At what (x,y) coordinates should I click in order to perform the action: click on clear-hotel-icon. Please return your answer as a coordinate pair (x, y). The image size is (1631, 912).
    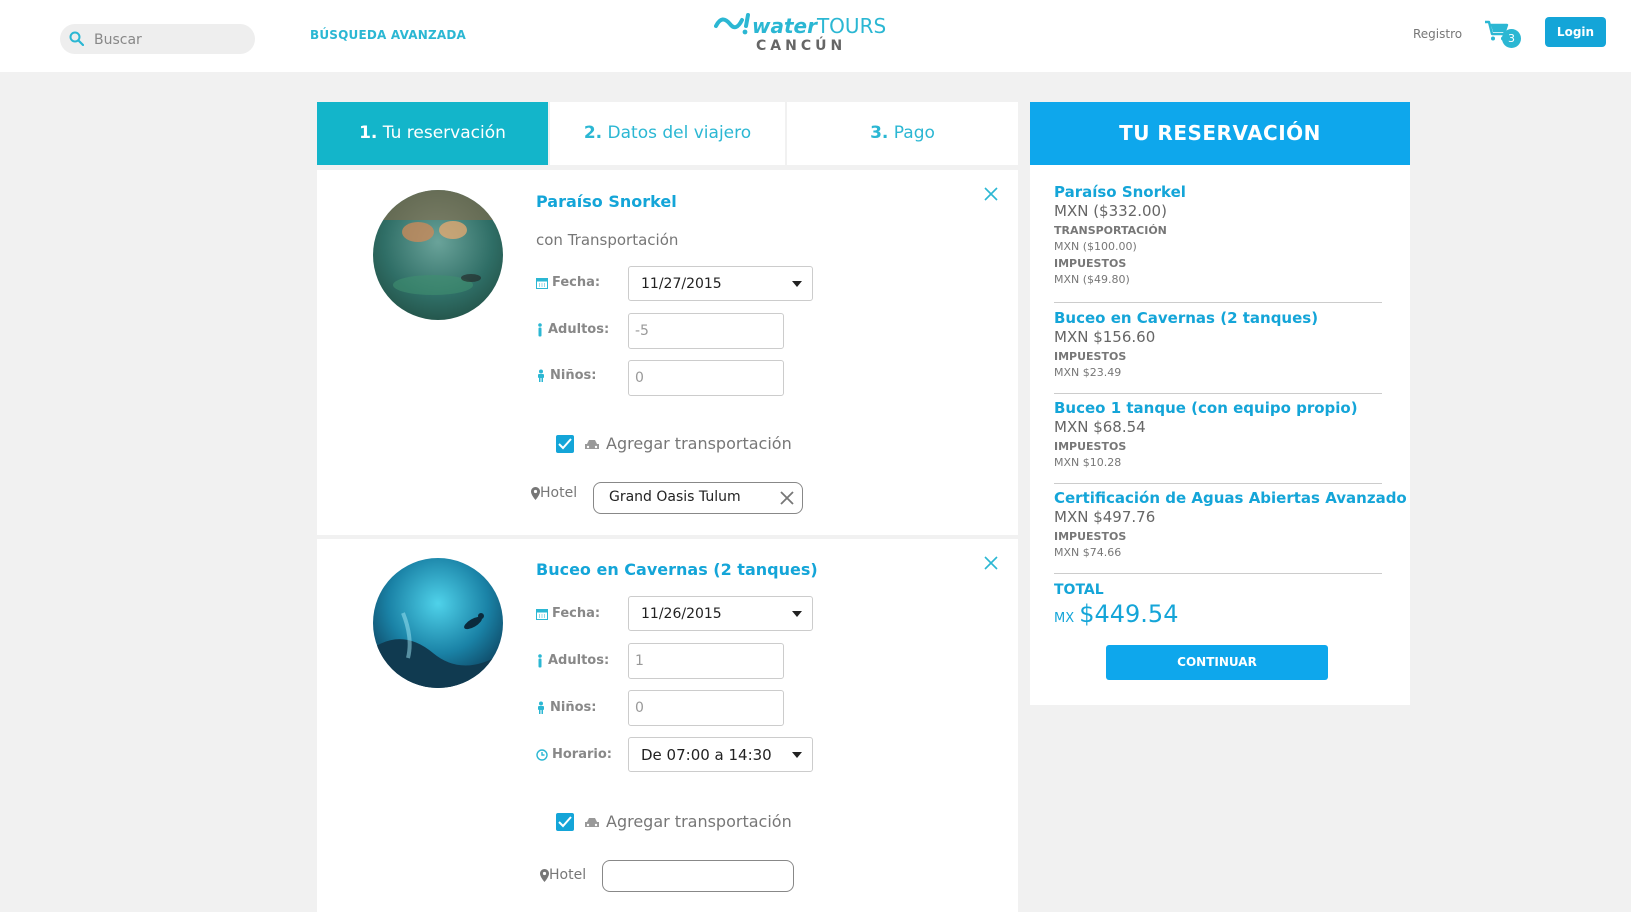
    Looking at the image, I should click on (787, 498).